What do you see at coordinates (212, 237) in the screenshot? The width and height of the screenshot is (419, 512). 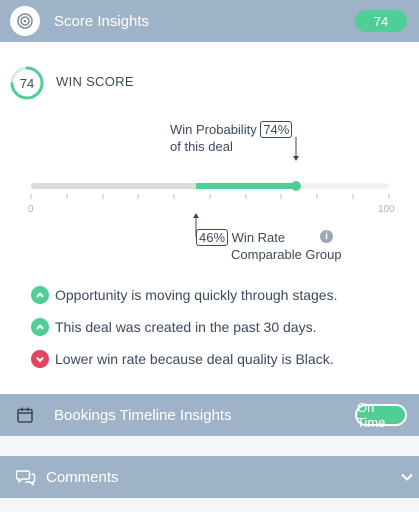 I see `win-rate-value: 46%` at bounding box center [212, 237].